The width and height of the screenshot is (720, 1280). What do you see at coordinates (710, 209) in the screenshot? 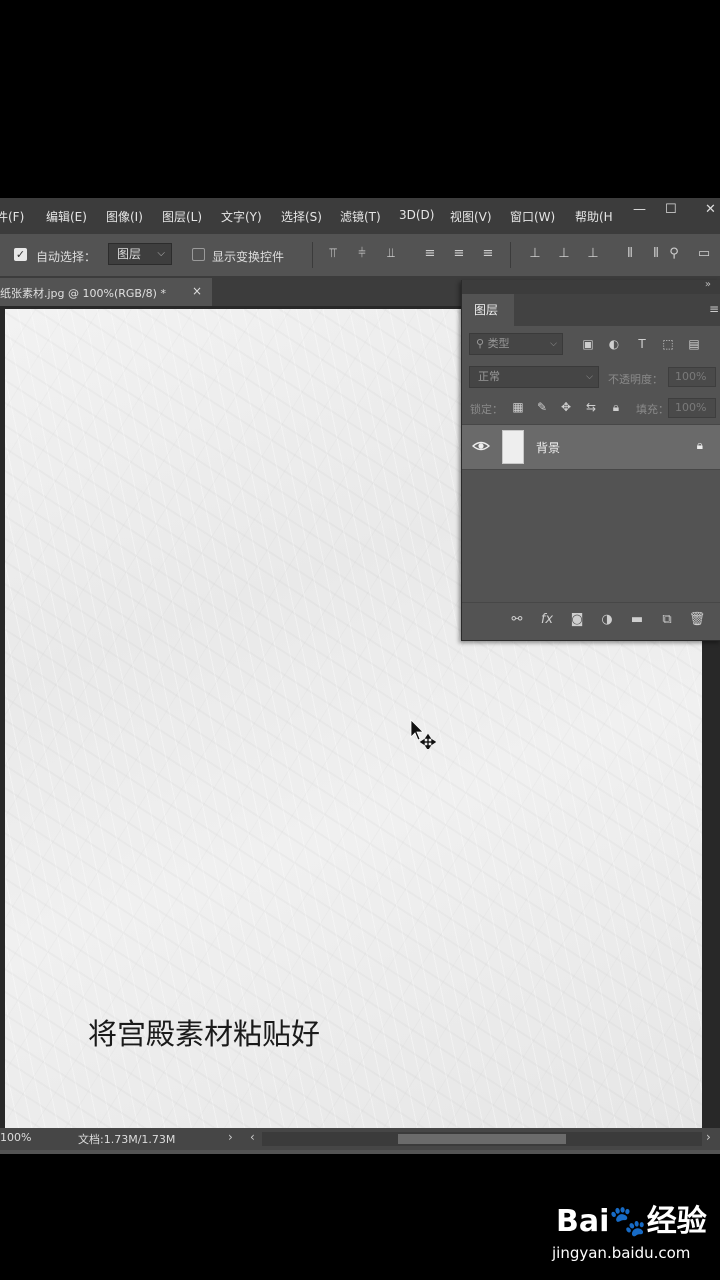
I see `close-icon: ✕` at bounding box center [710, 209].